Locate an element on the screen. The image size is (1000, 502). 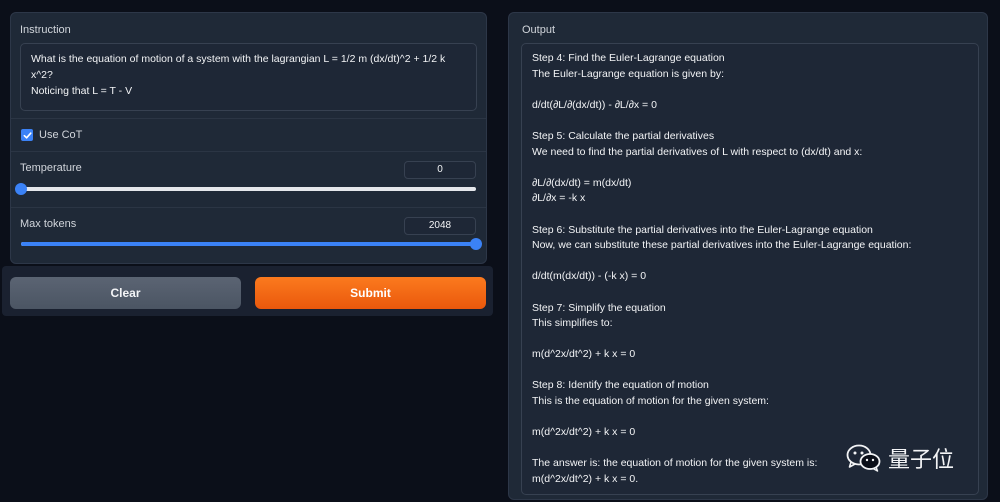
max-tokens-slider is located at coordinates (251, 244).